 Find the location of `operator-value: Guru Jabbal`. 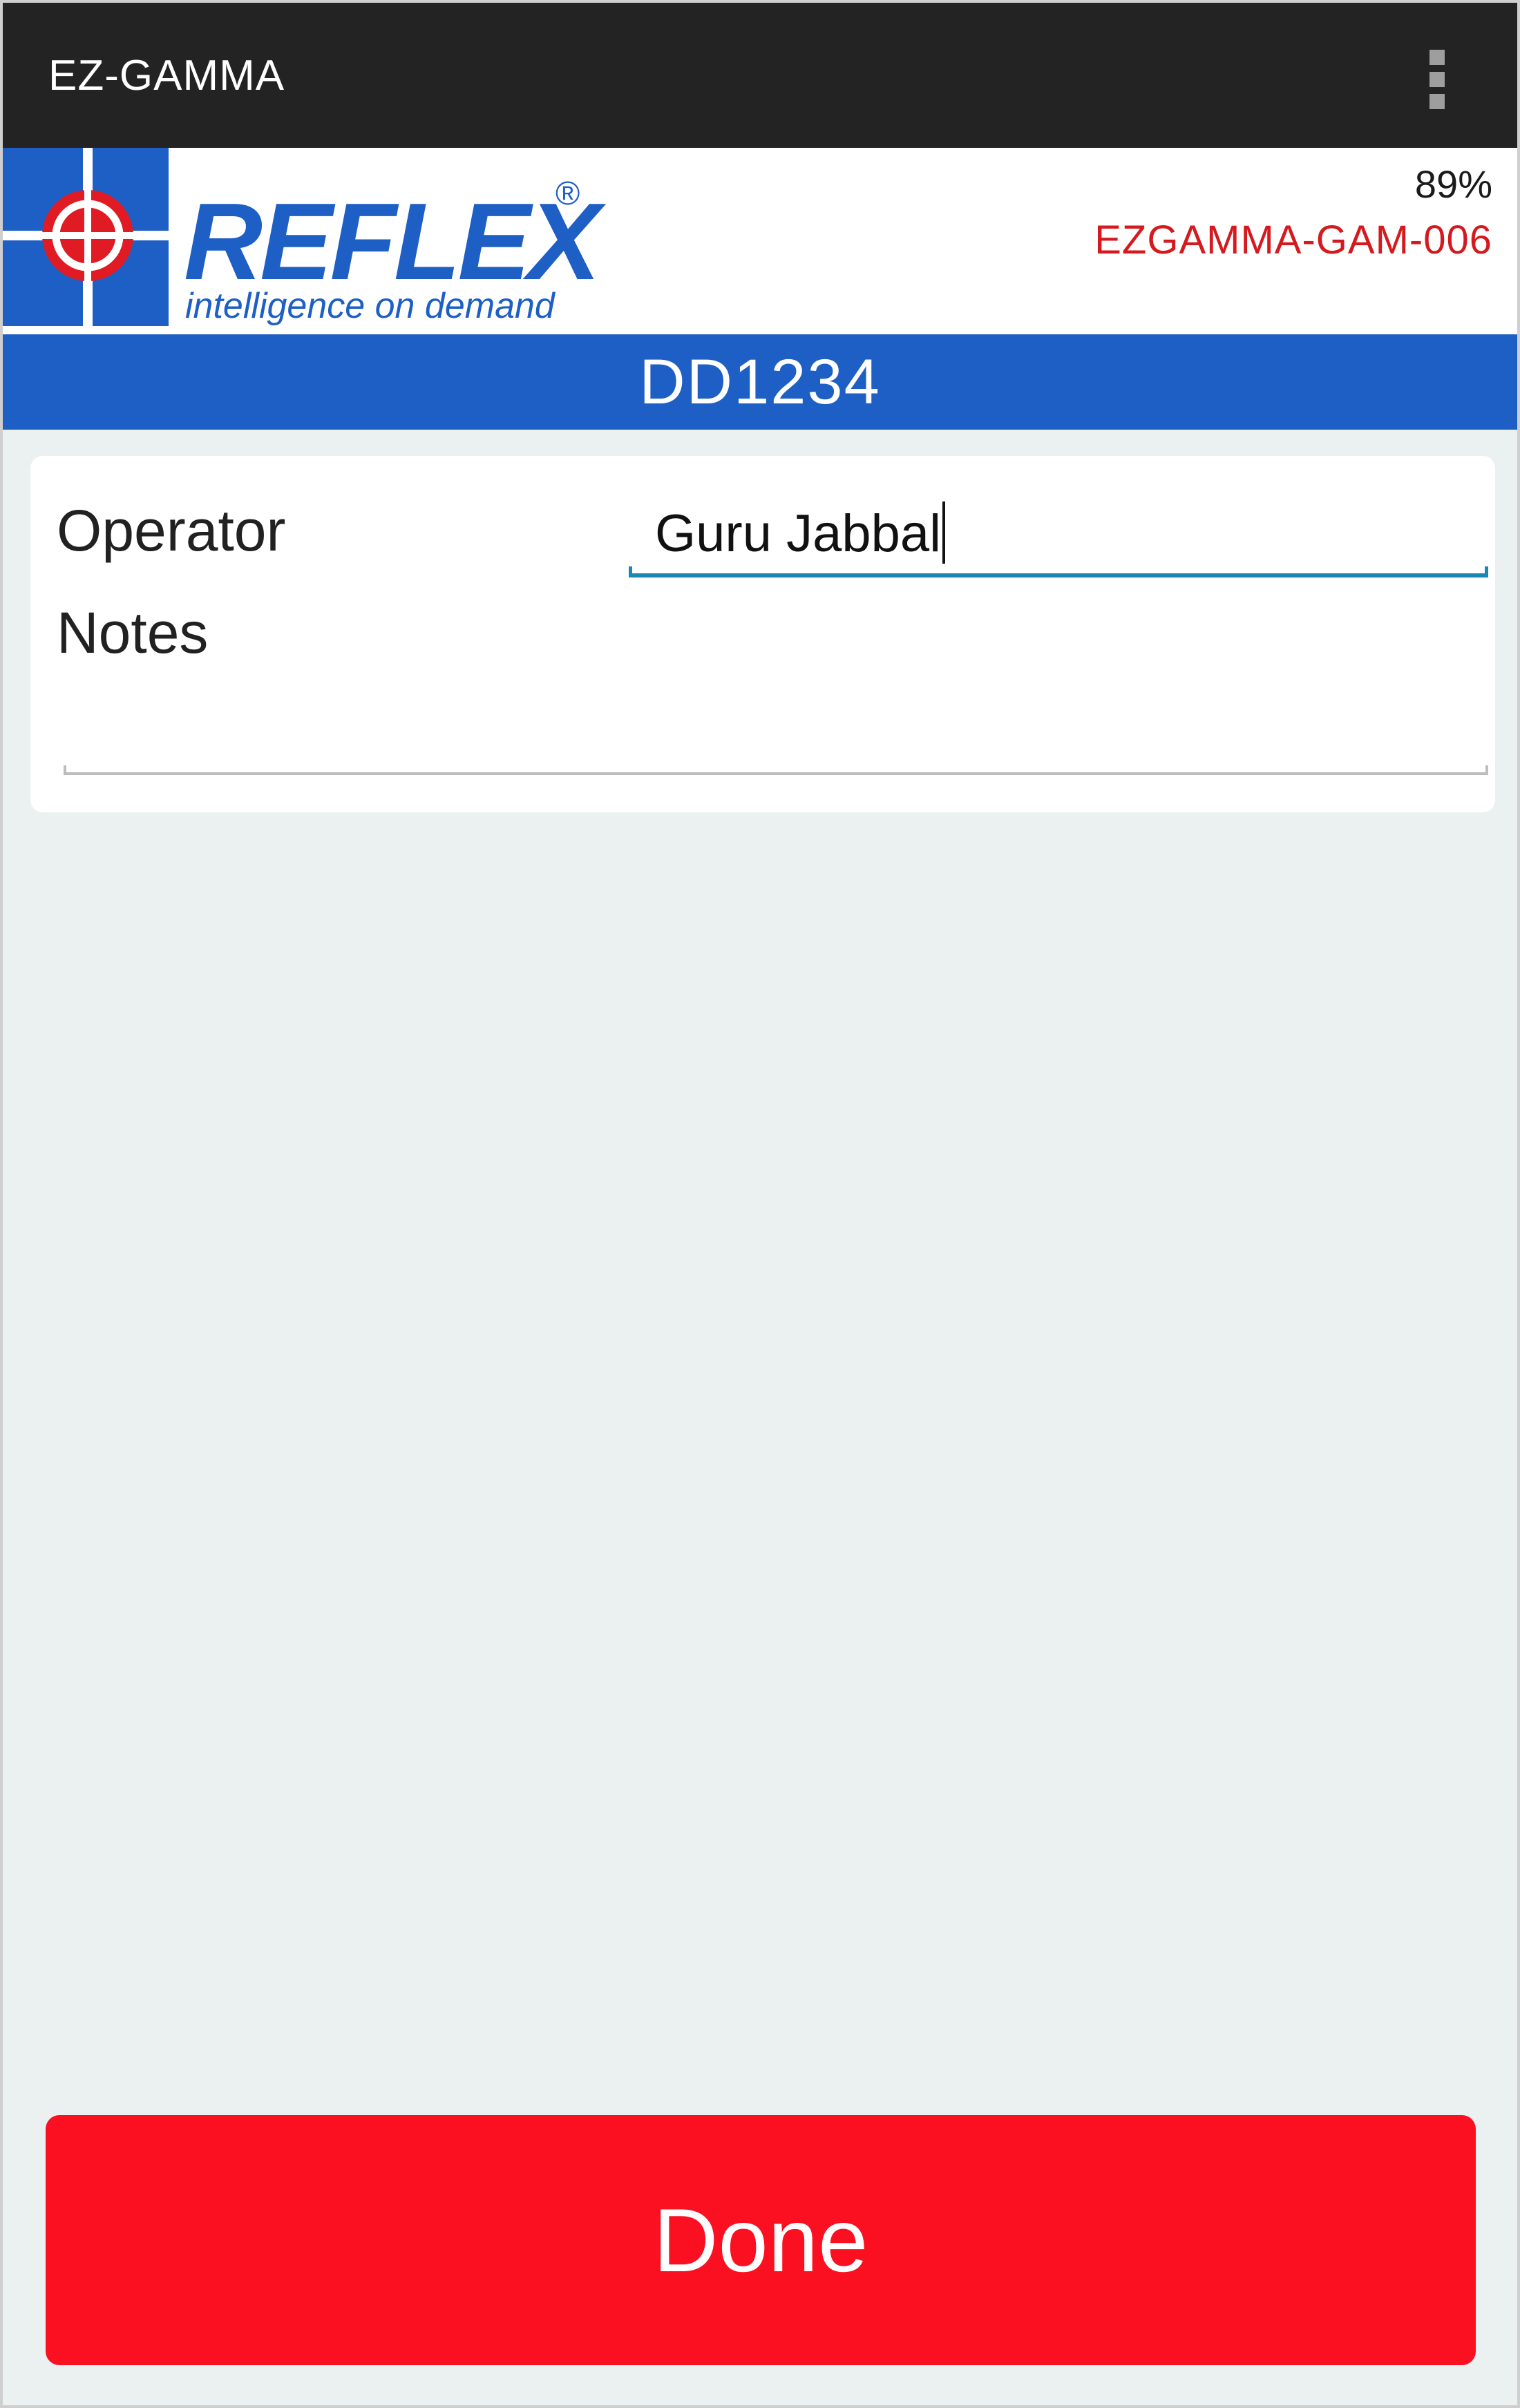

operator-value: Guru Jabbal is located at coordinates (799, 533).